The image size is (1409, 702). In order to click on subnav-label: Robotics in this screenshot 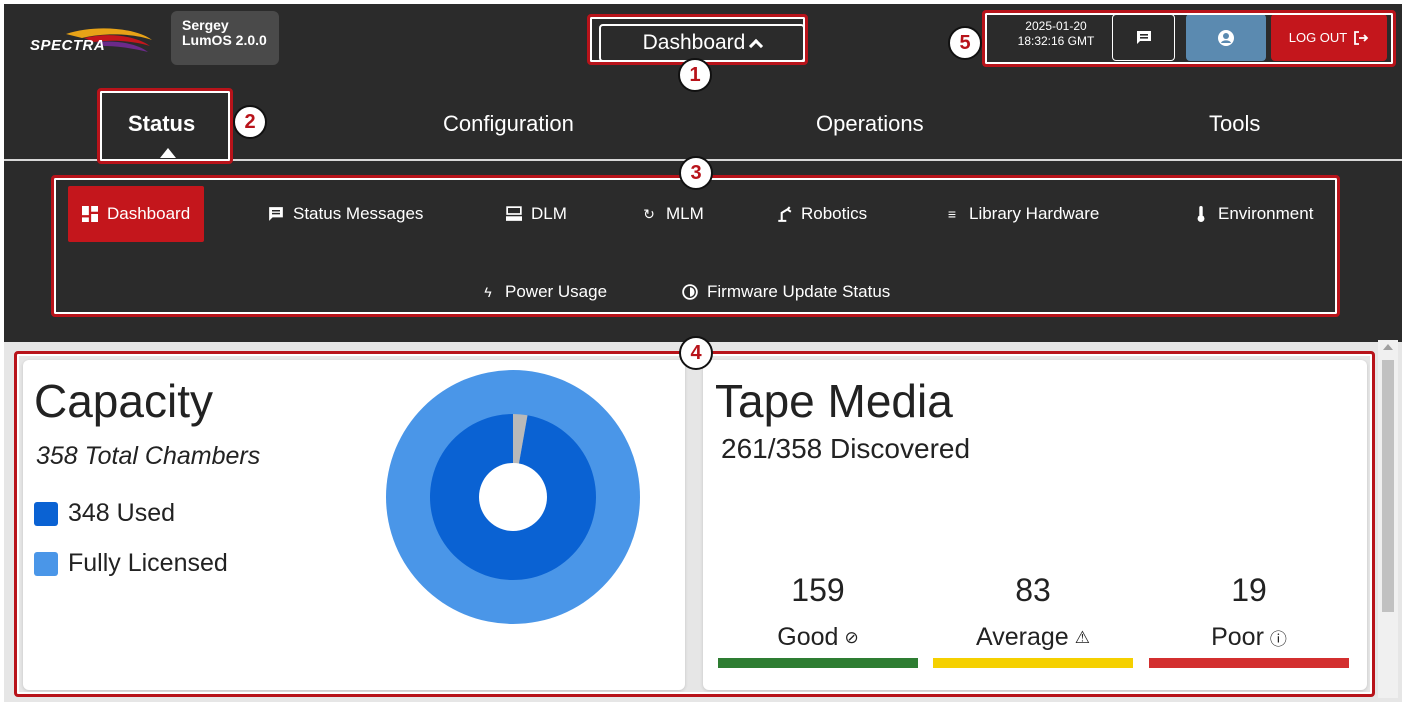, I will do `click(834, 213)`.